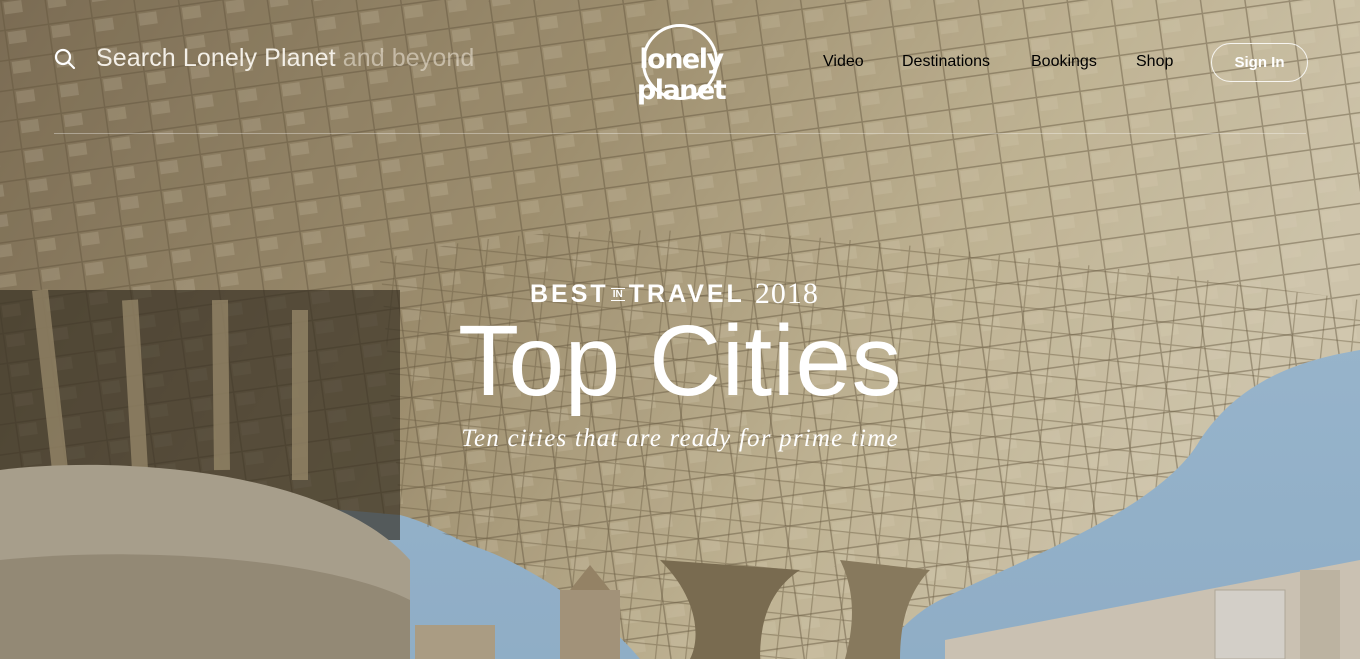 This screenshot has width=1360, height=659. Describe the element at coordinates (1154, 62) in the screenshot. I see `nav-item-shop: Shop` at that location.